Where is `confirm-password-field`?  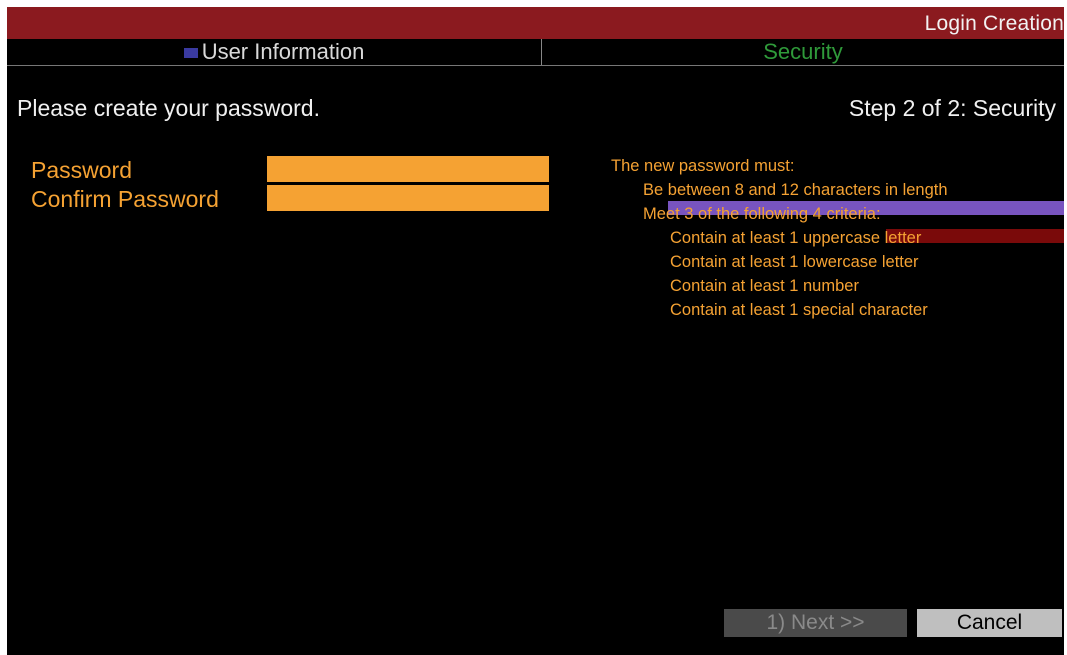
confirm-password-field is located at coordinates (408, 198).